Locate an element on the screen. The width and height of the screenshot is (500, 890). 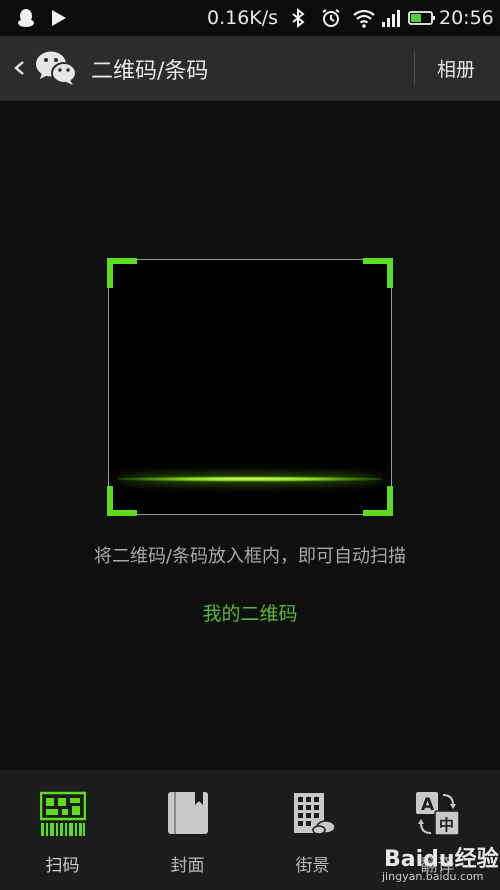
album-button: 相册 is located at coordinates (456, 68).